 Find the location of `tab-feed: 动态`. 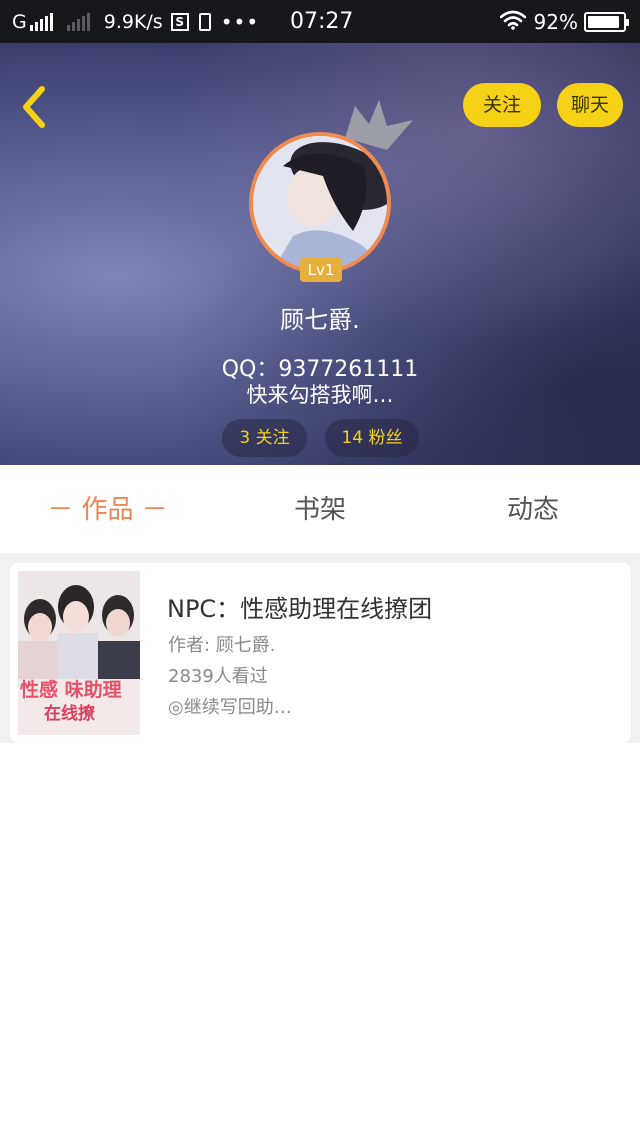

tab-feed: 动态 is located at coordinates (533, 509).